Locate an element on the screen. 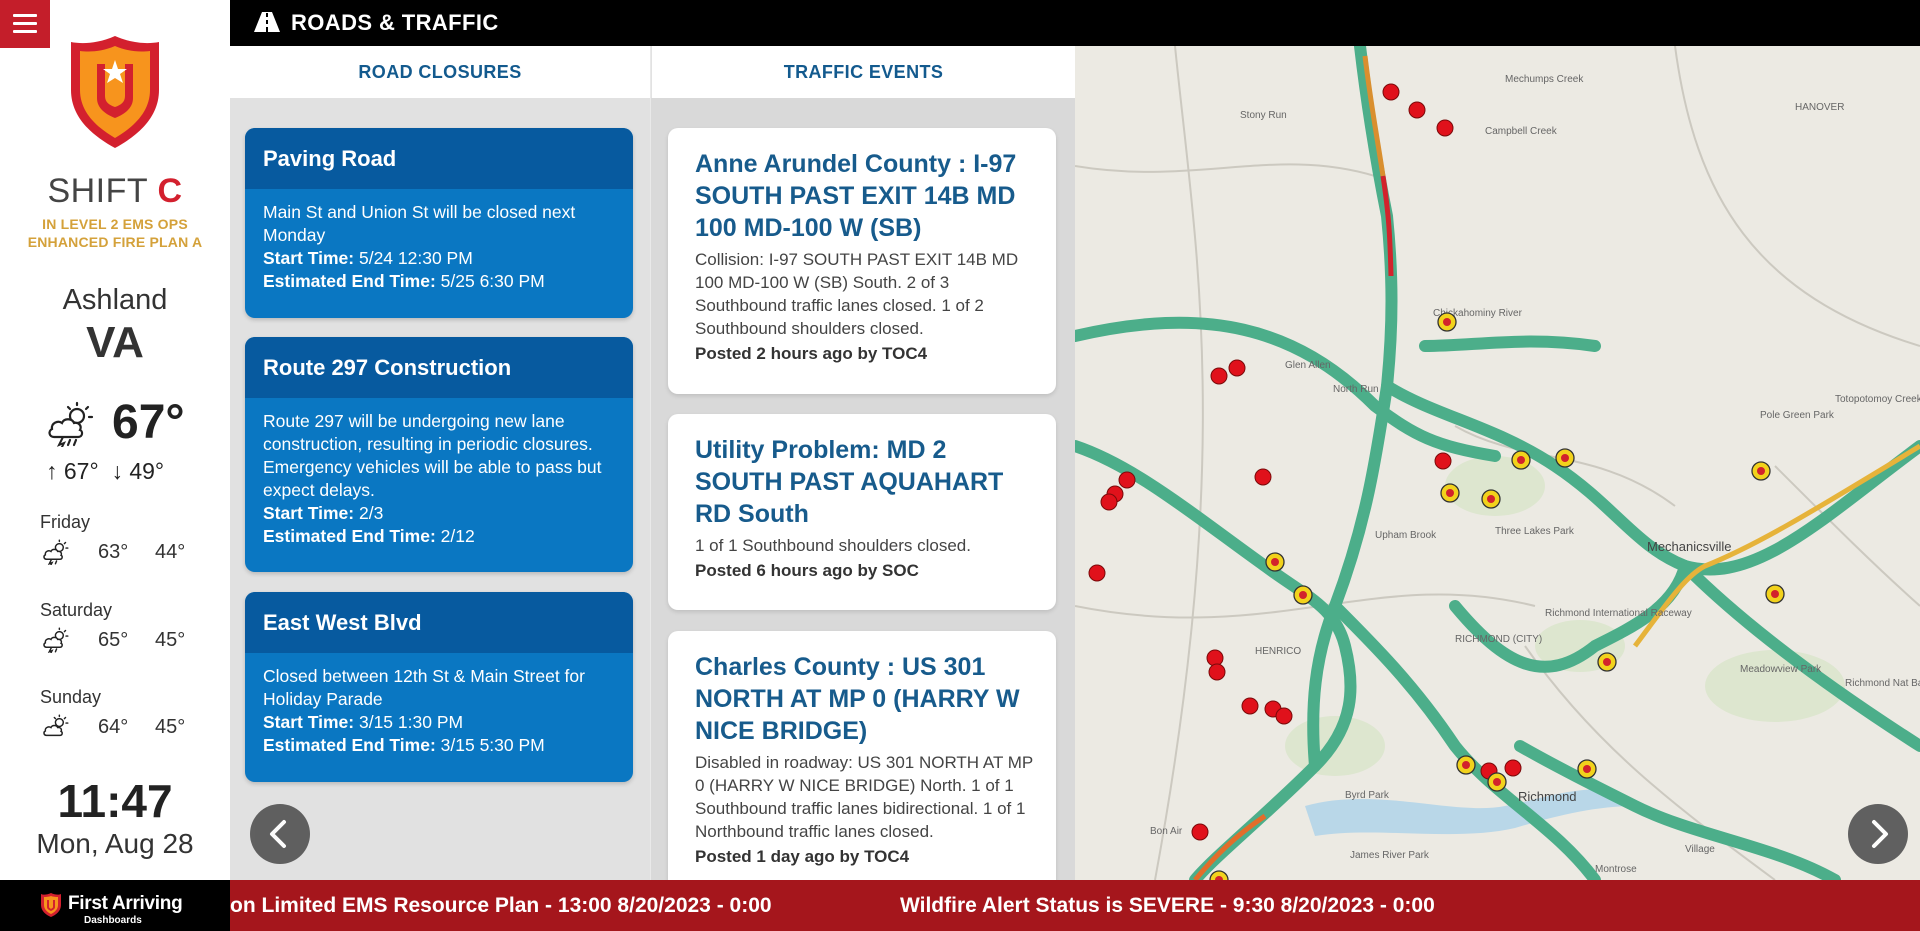 This screenshot has height=931, width=1920. map-label: James River Park is located at coordinates (1390, 855).